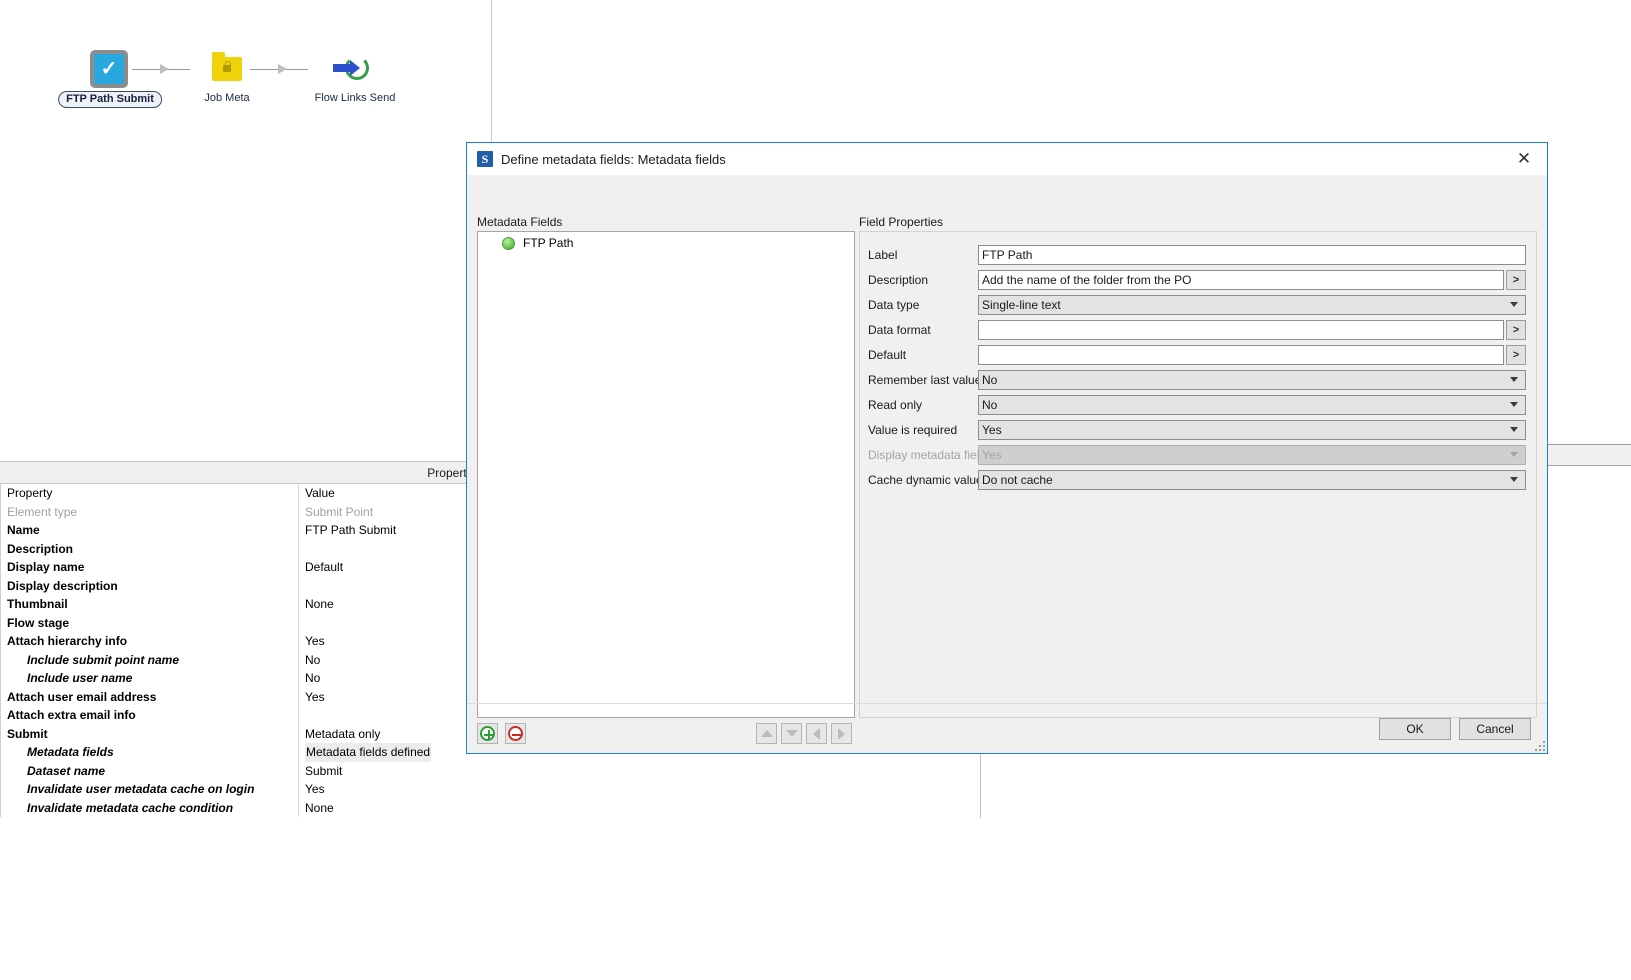  I want to click on properties-grid-header: Property Value, so click(246, 493).